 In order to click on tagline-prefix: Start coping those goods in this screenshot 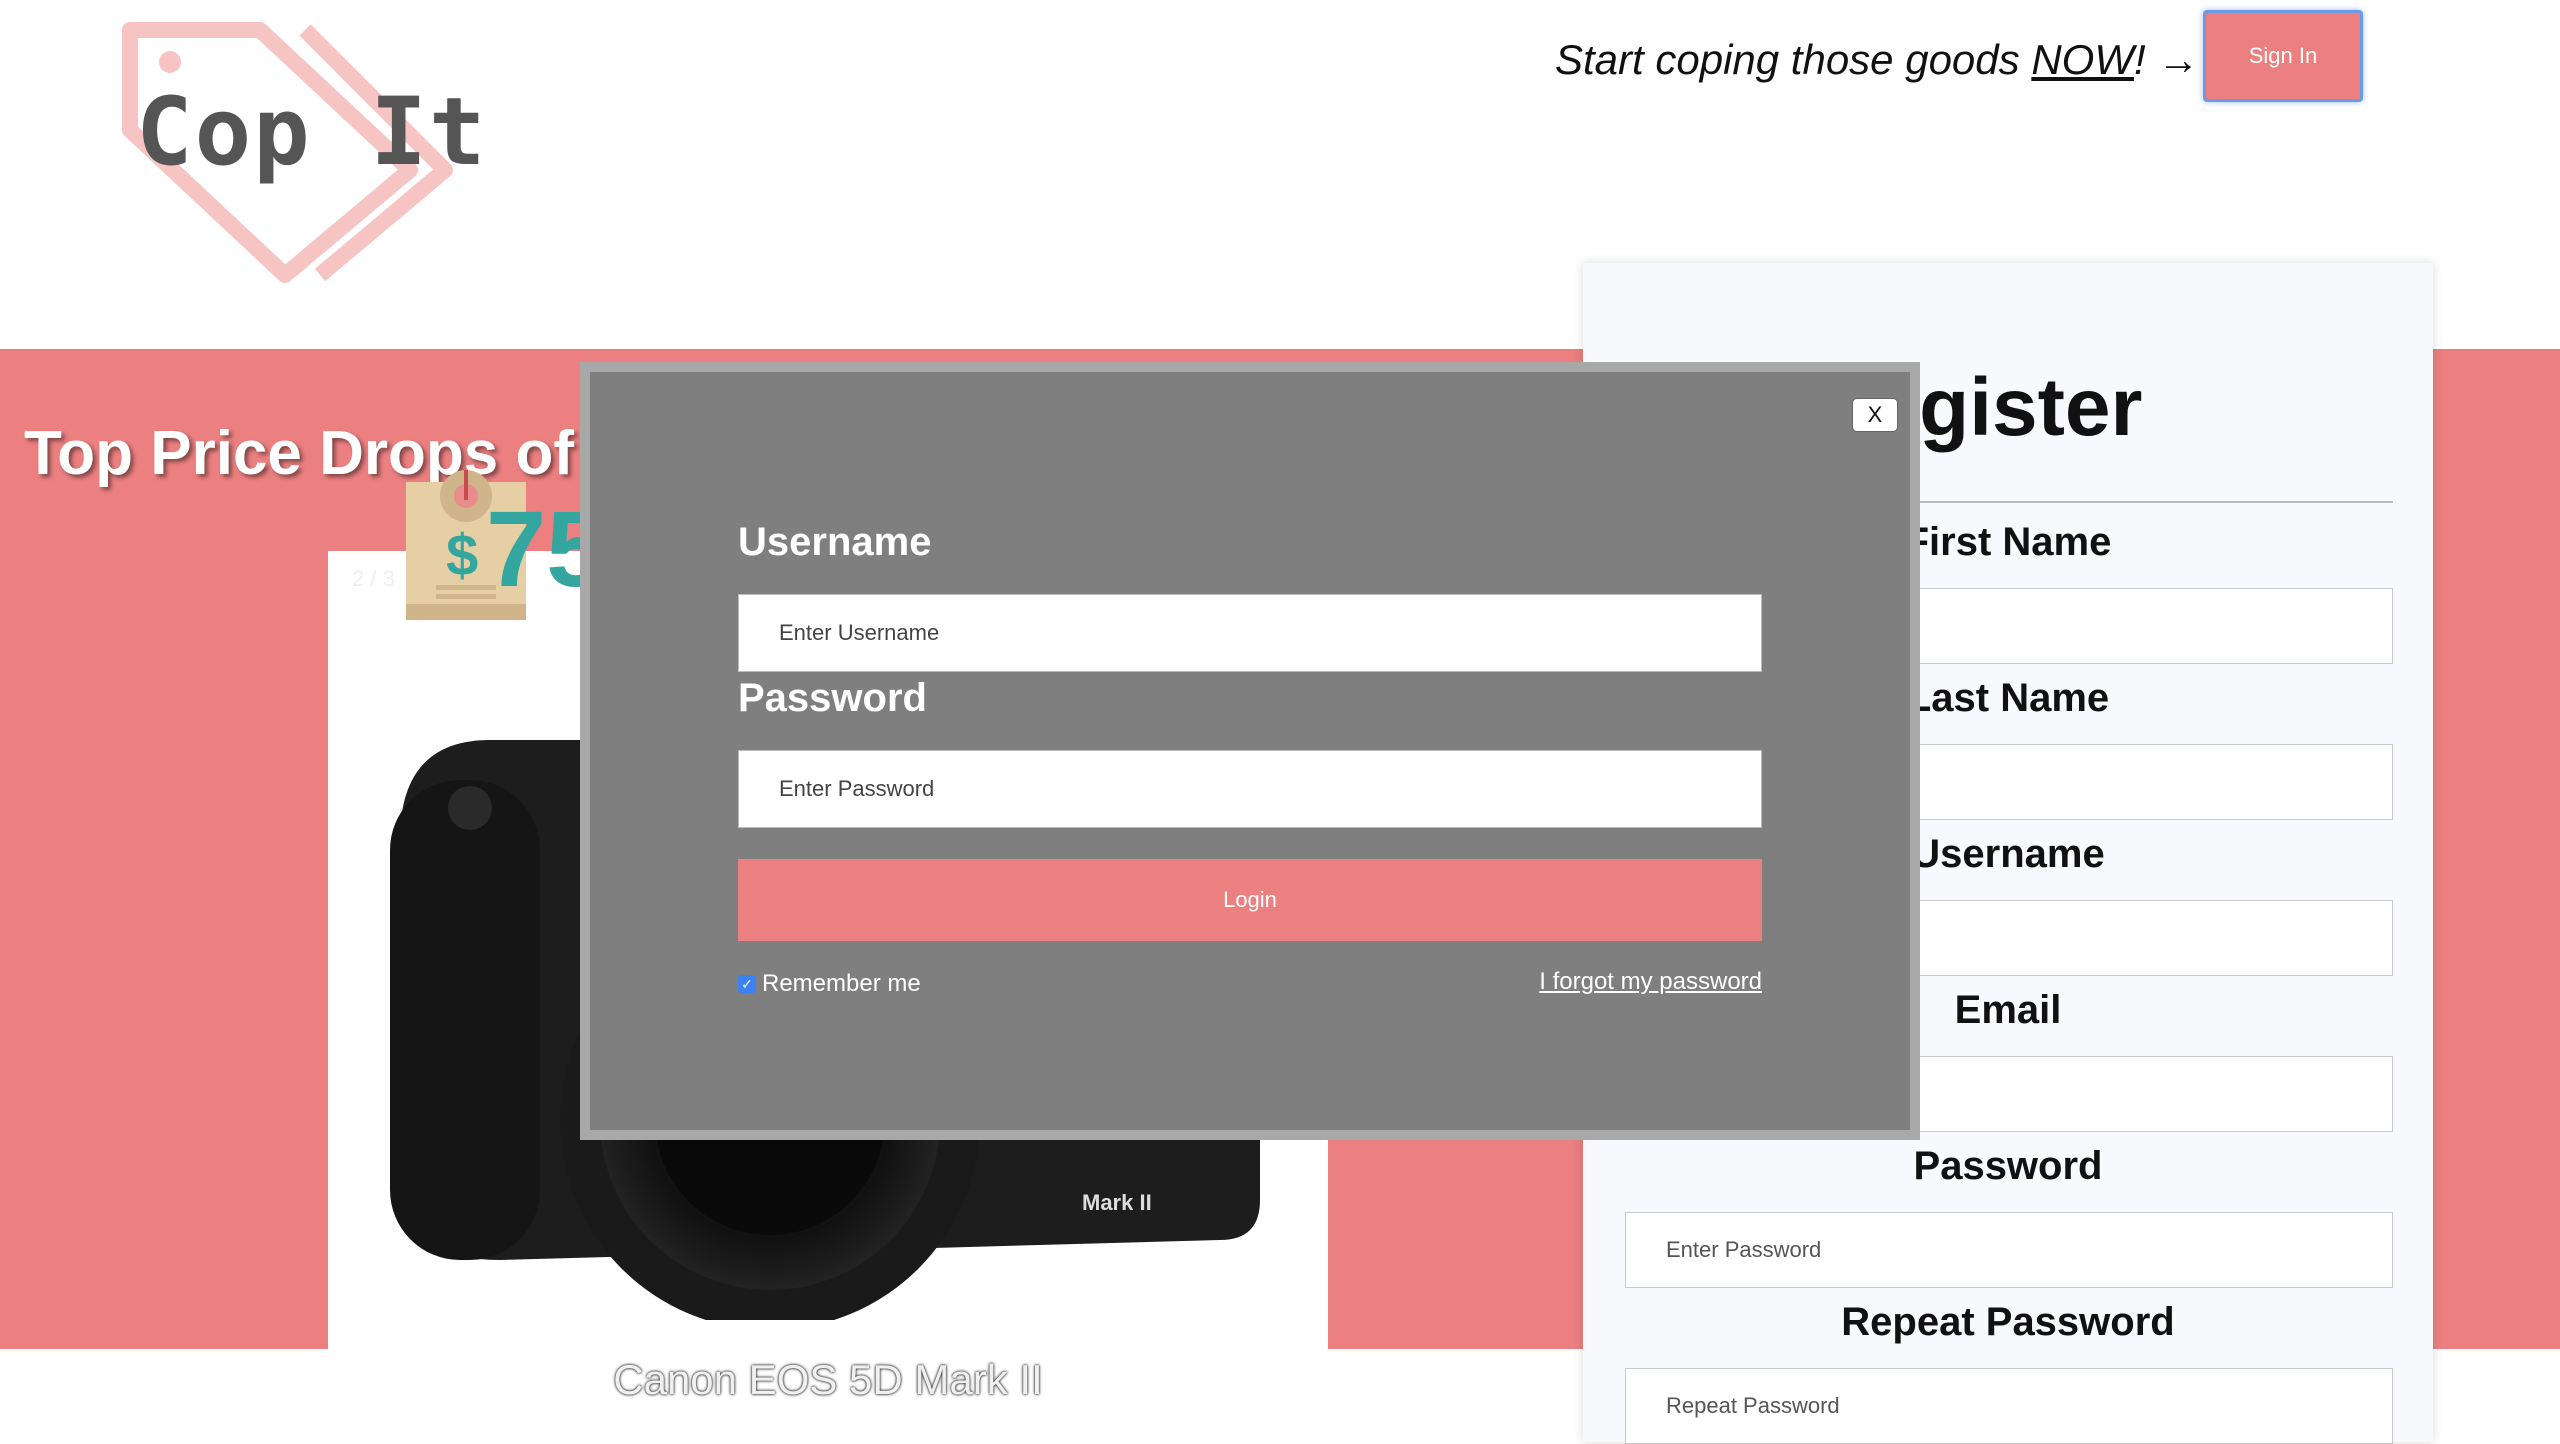, I will do `click(1793, 59)`.